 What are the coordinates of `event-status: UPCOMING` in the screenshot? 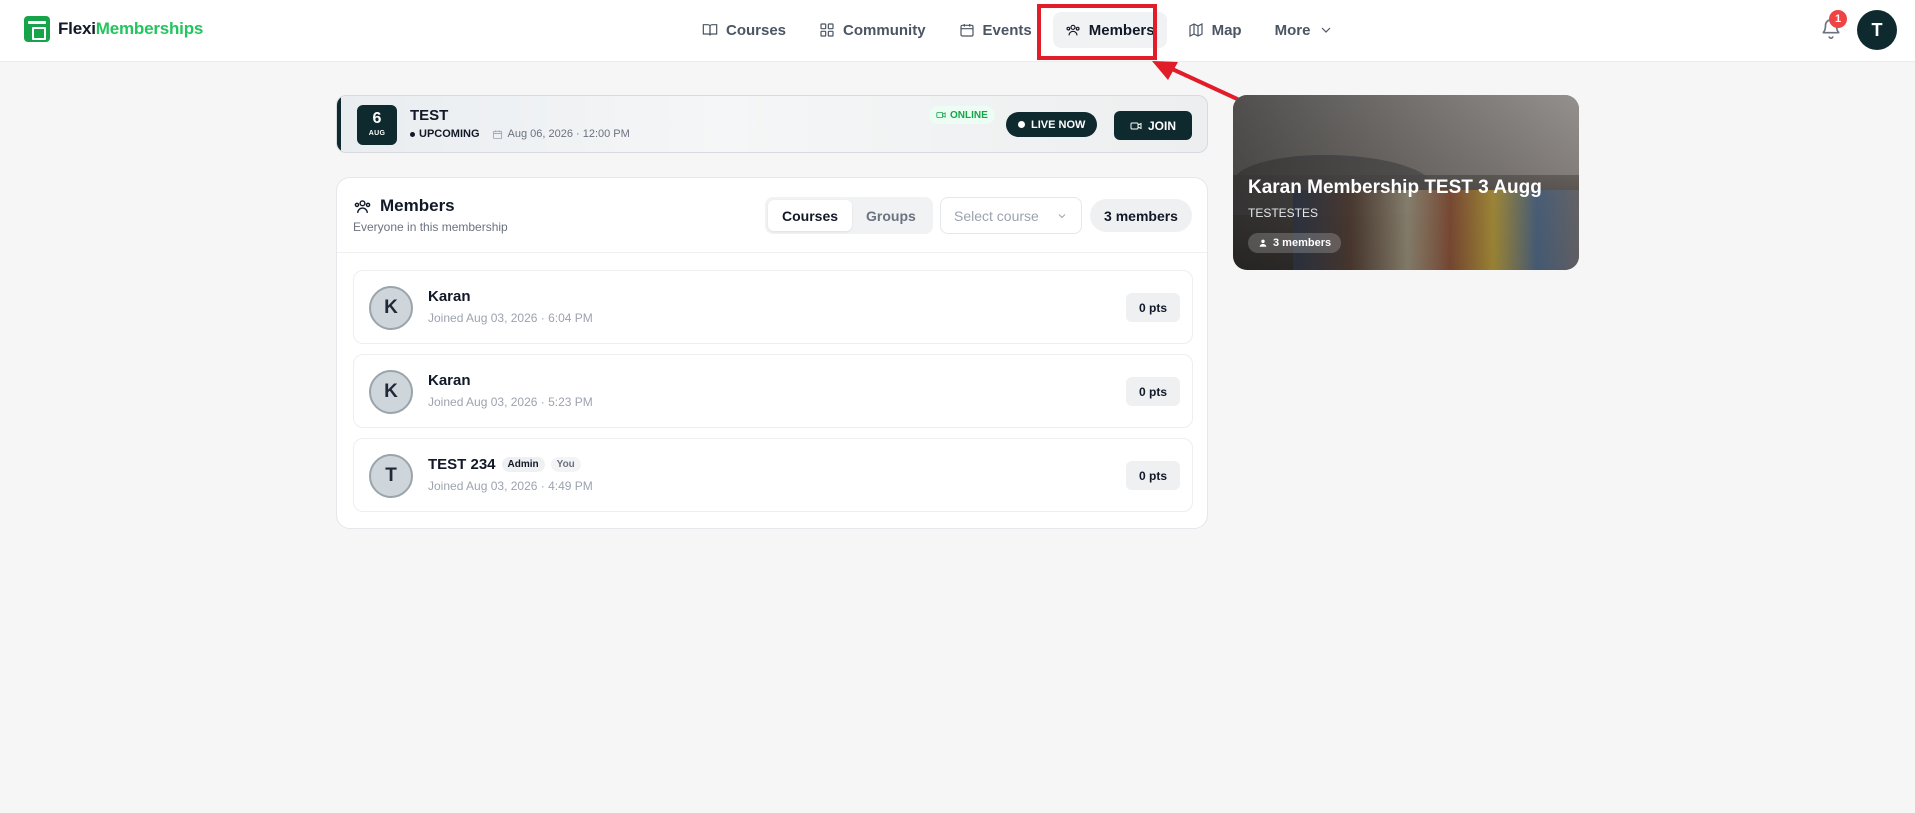 It's located at (445, 134).